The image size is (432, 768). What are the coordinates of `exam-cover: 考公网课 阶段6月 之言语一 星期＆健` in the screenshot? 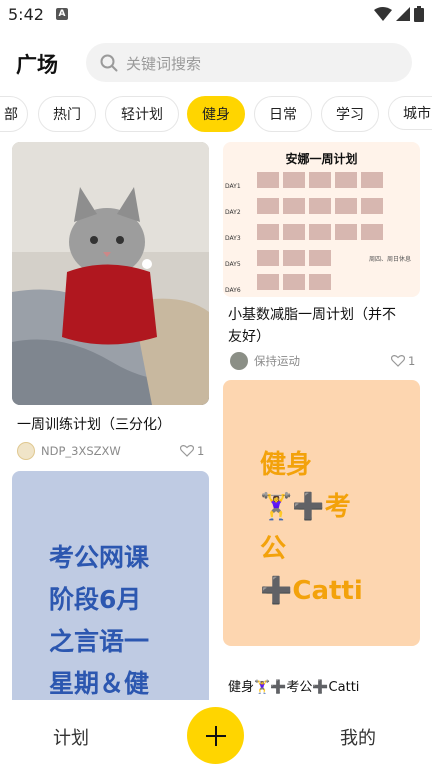 It's located at (110, 585).